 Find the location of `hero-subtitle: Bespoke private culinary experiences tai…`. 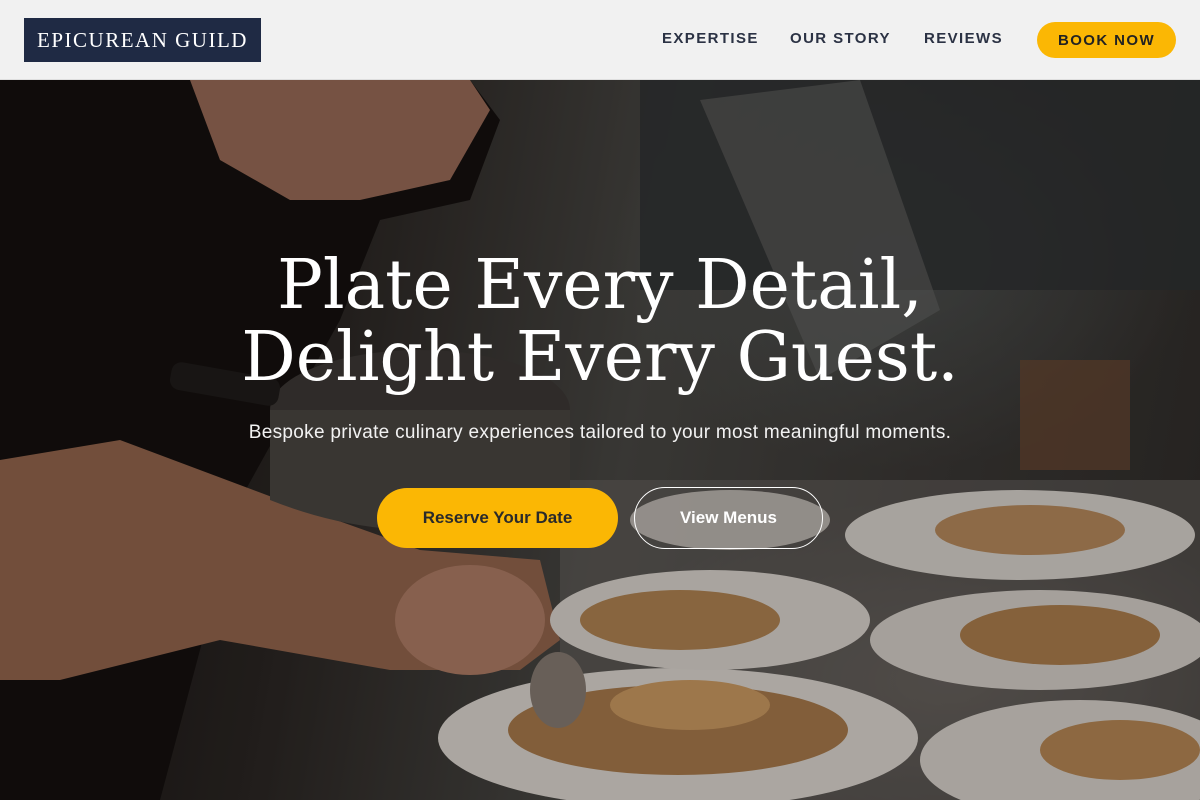

hero-subtitle: Bespoke private culinary experiences tai… is located at coordinates (600, 432).